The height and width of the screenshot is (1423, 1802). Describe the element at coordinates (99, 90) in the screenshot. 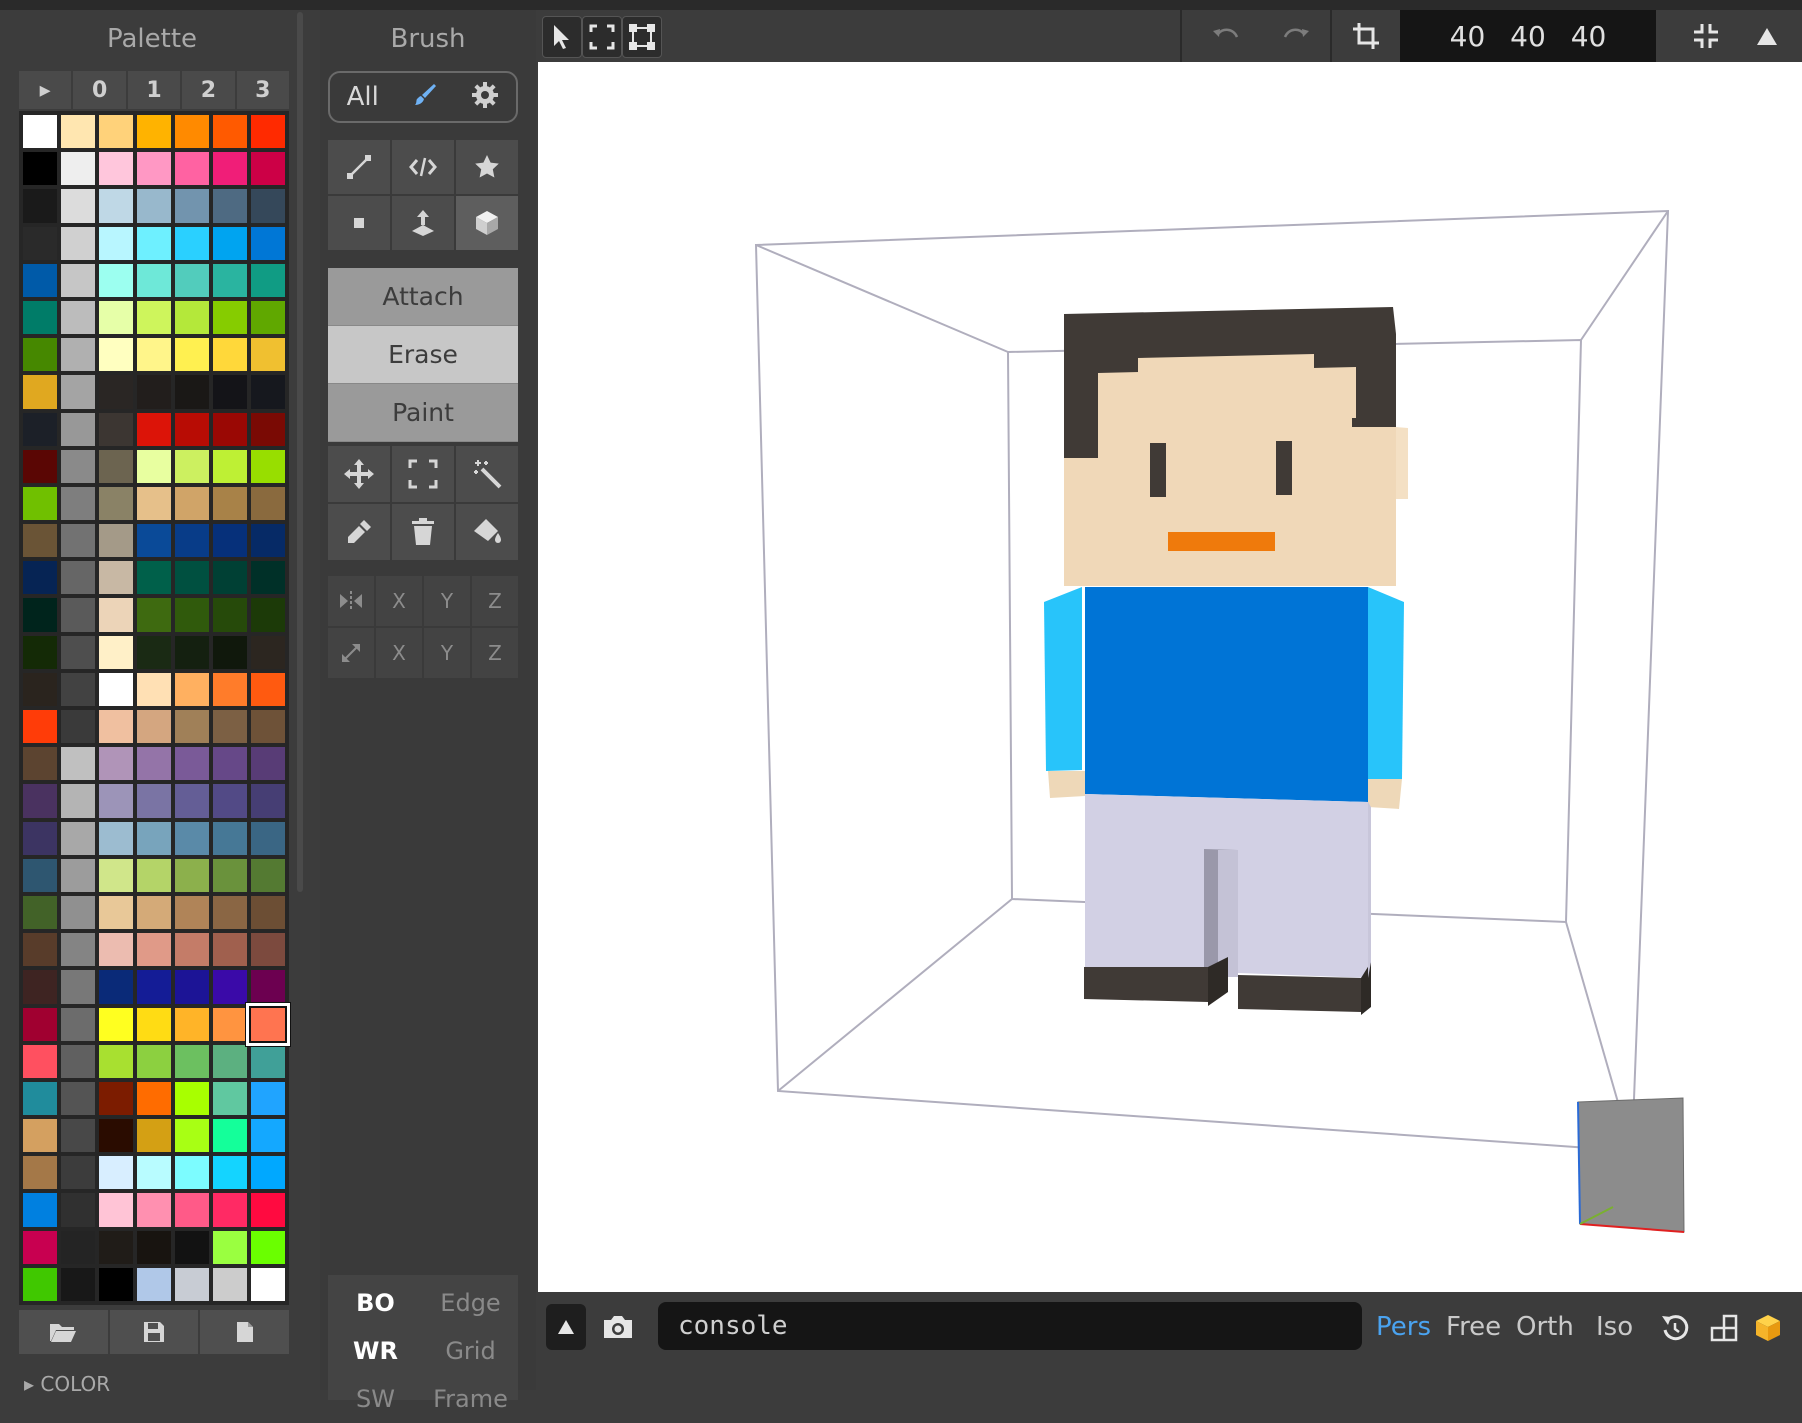

I see `palette-tab-0: 0` at that location.